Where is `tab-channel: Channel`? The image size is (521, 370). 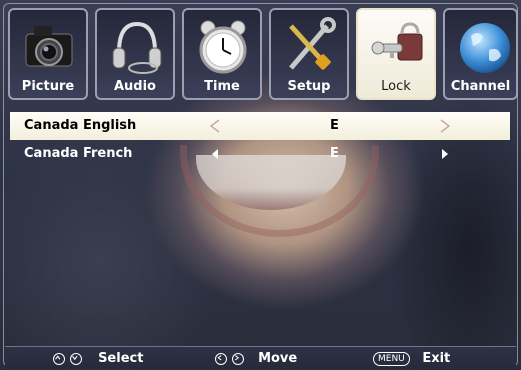
tab-channel: Channel is located at coordinates (480, 54).